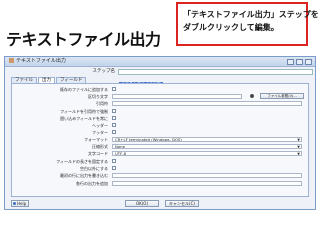  What do you see at coordinates (100, 132) in the screenshot?
I see `footer-label: フッター` at bounding box center [100, 132].